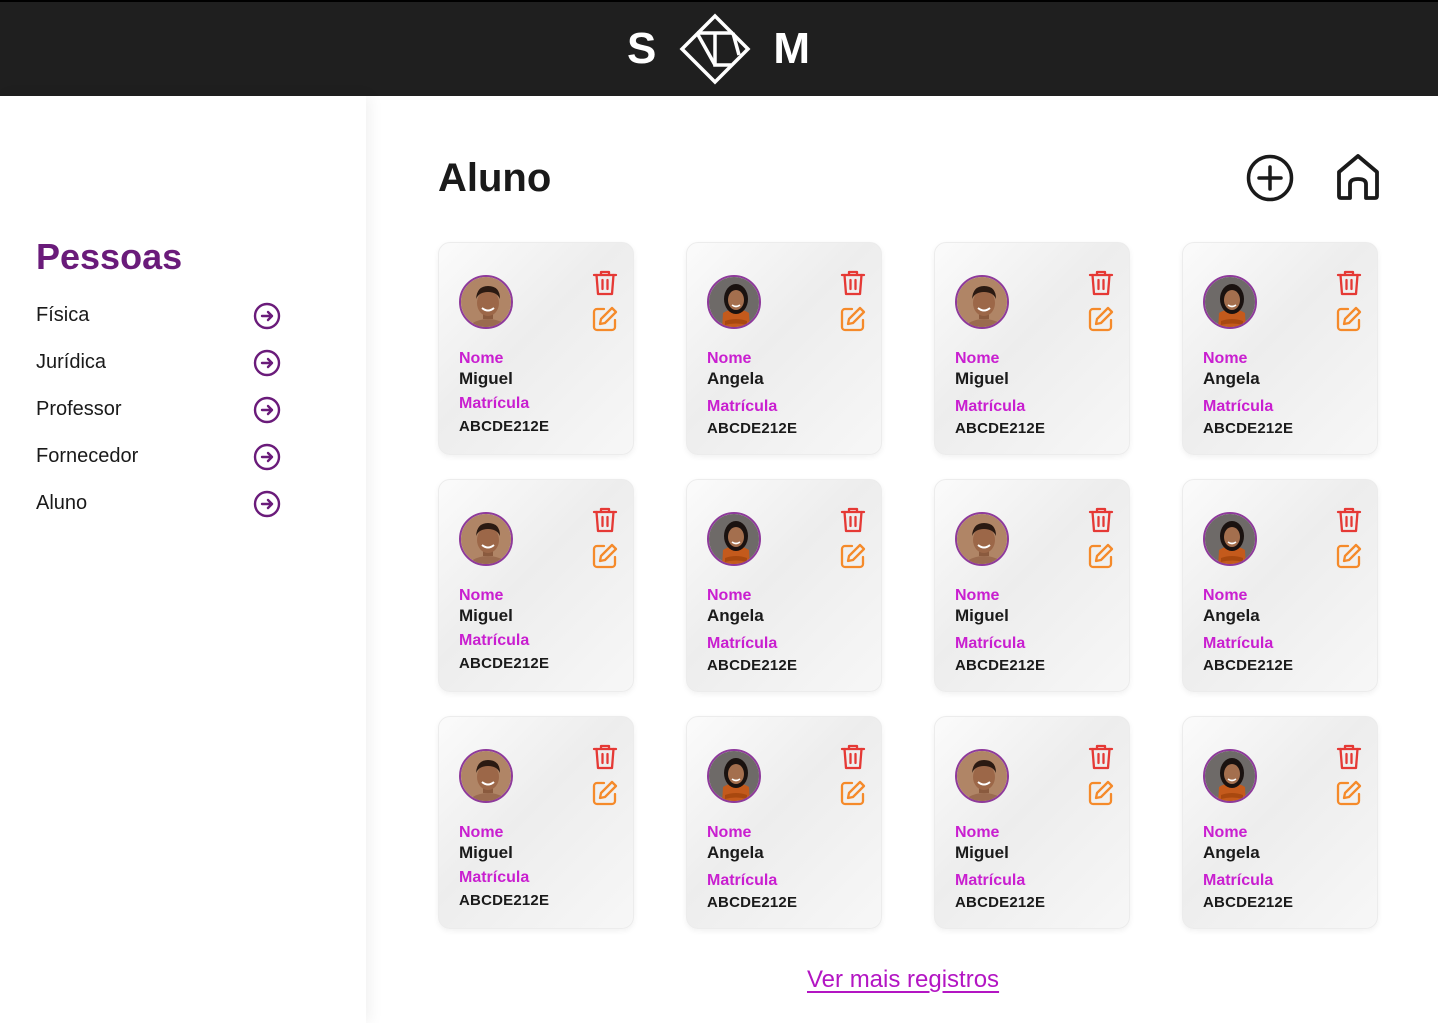 The image size is (1438, 1023). Describe the element at coordinates (1358, 177) in the screenshot. I see `home-icon` at that location.